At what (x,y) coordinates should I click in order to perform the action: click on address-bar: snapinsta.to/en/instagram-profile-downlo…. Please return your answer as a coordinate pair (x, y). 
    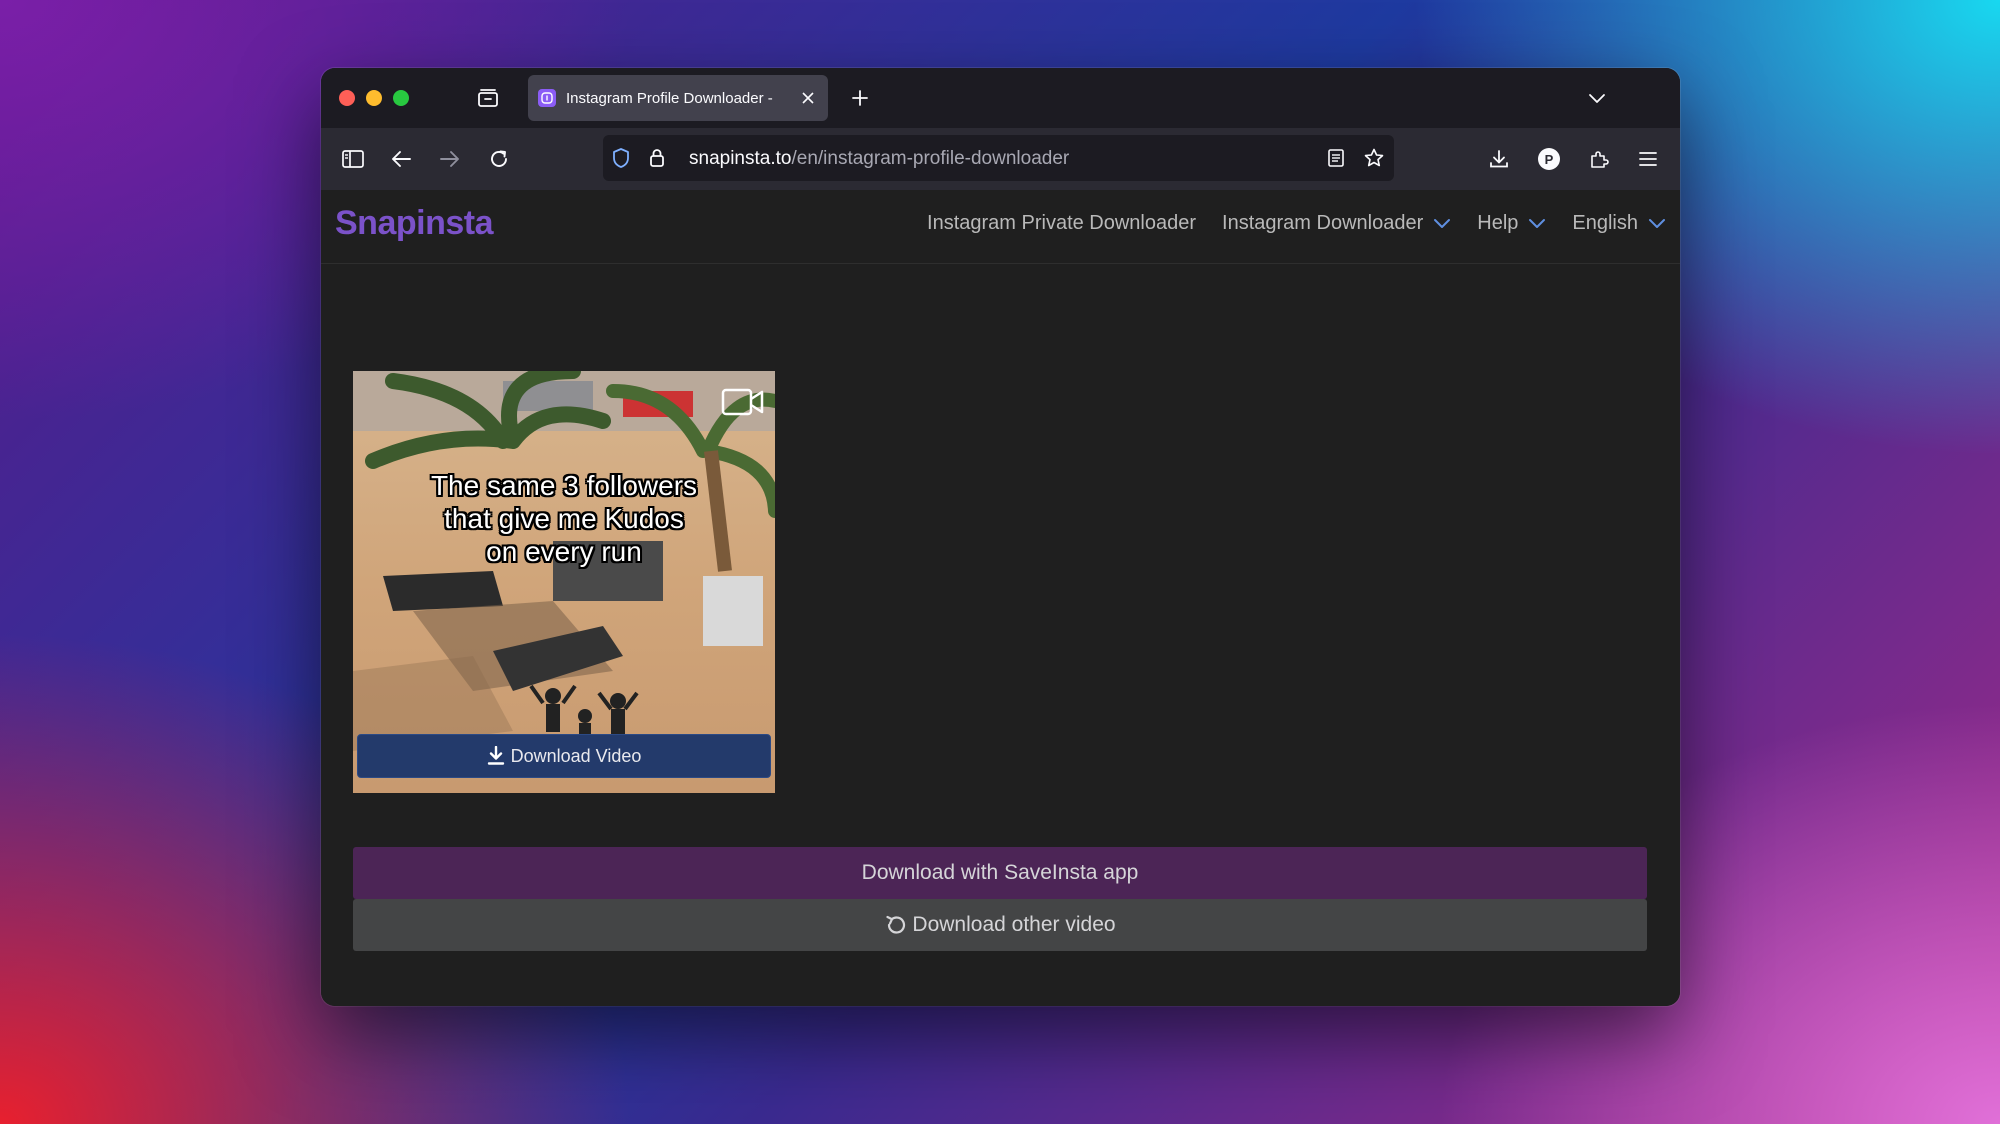
    Looking at the image, I should click on (998, 158).